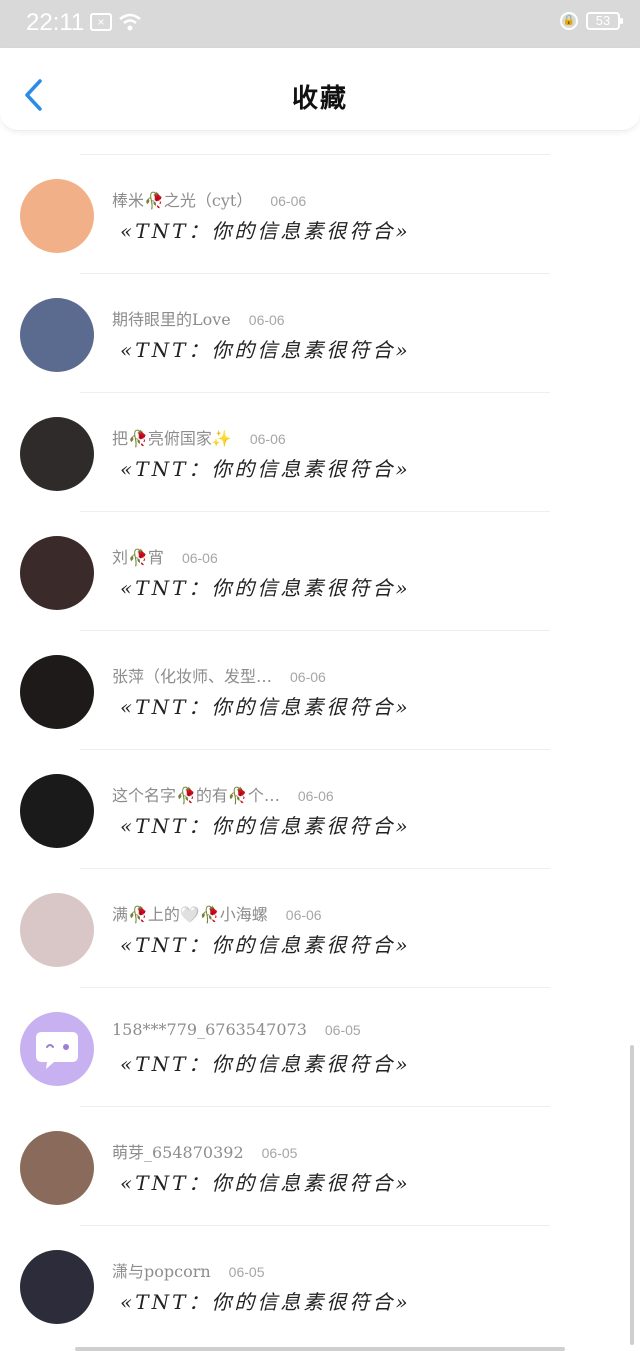 Image resolution: width=640 pixels, height=1351 pixels. What do you see at coordinates (116, 22) in the screenshot?
I see `status-icons-left: ×` at bounding box center [116, 22].